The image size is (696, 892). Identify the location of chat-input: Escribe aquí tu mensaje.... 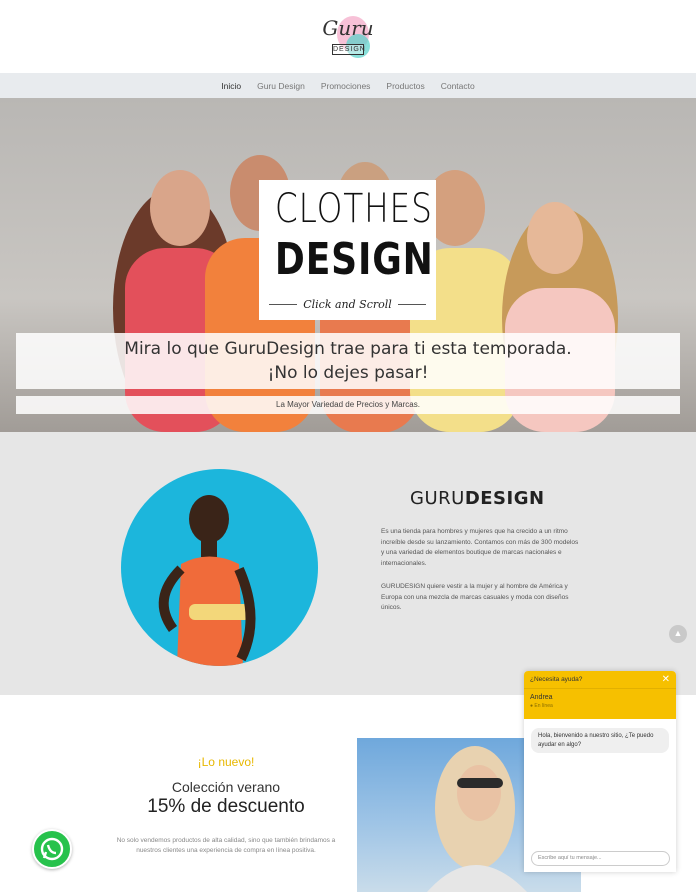
(600, 858).